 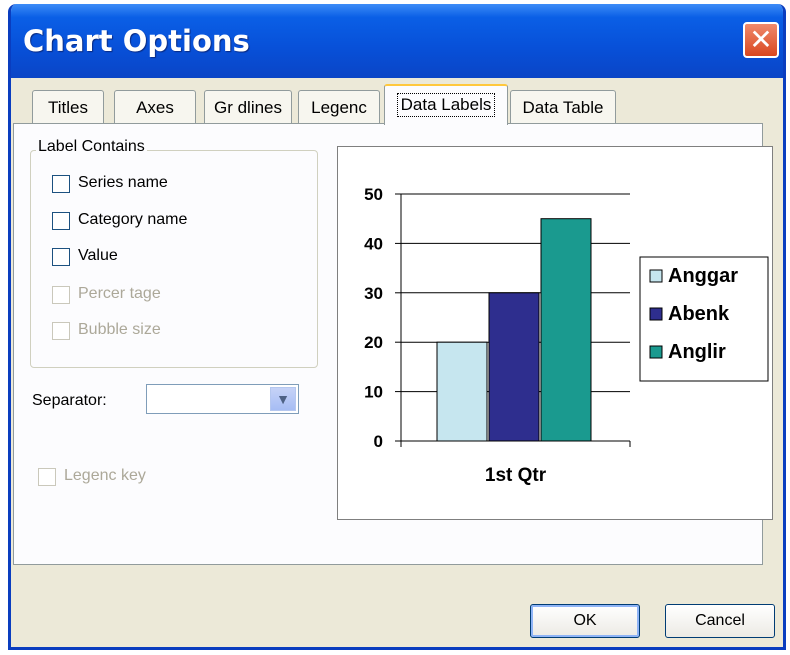 What do you see at coordinates (373, 243) in the screenshot?
I see `y-tick-label: 40` at bounding box center [373, 243].